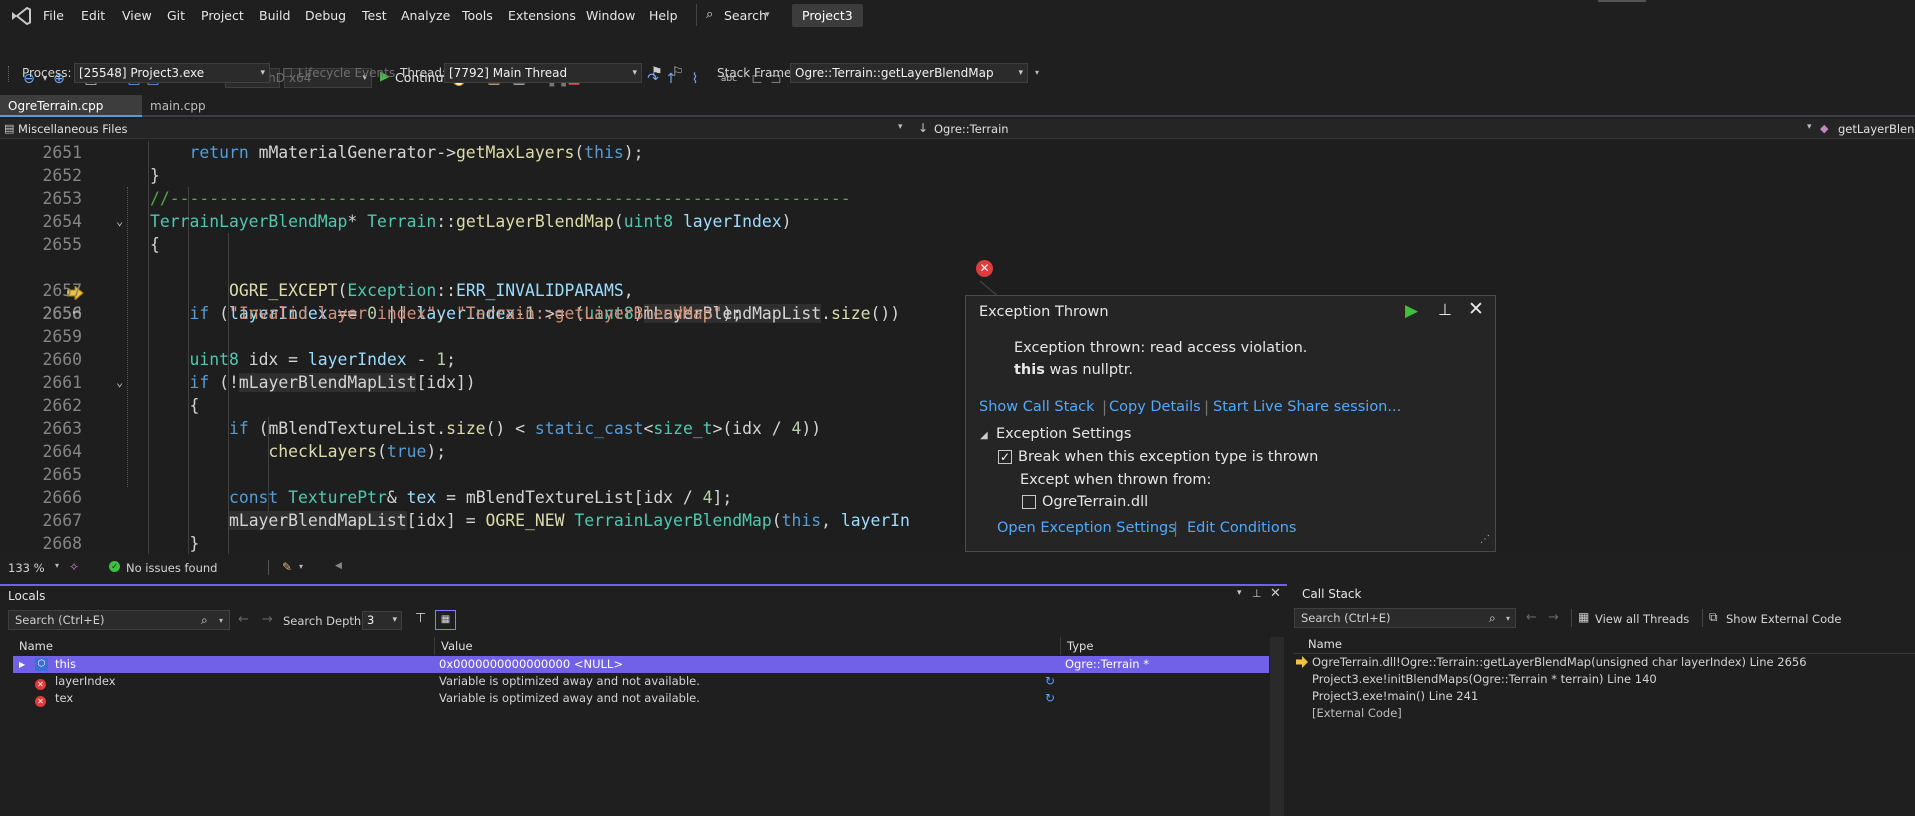  What do you see at coordinates (984, 435) in the screenshot?
I see `collapse-triangle-icon: ◢` at bounding box center [984, 435].